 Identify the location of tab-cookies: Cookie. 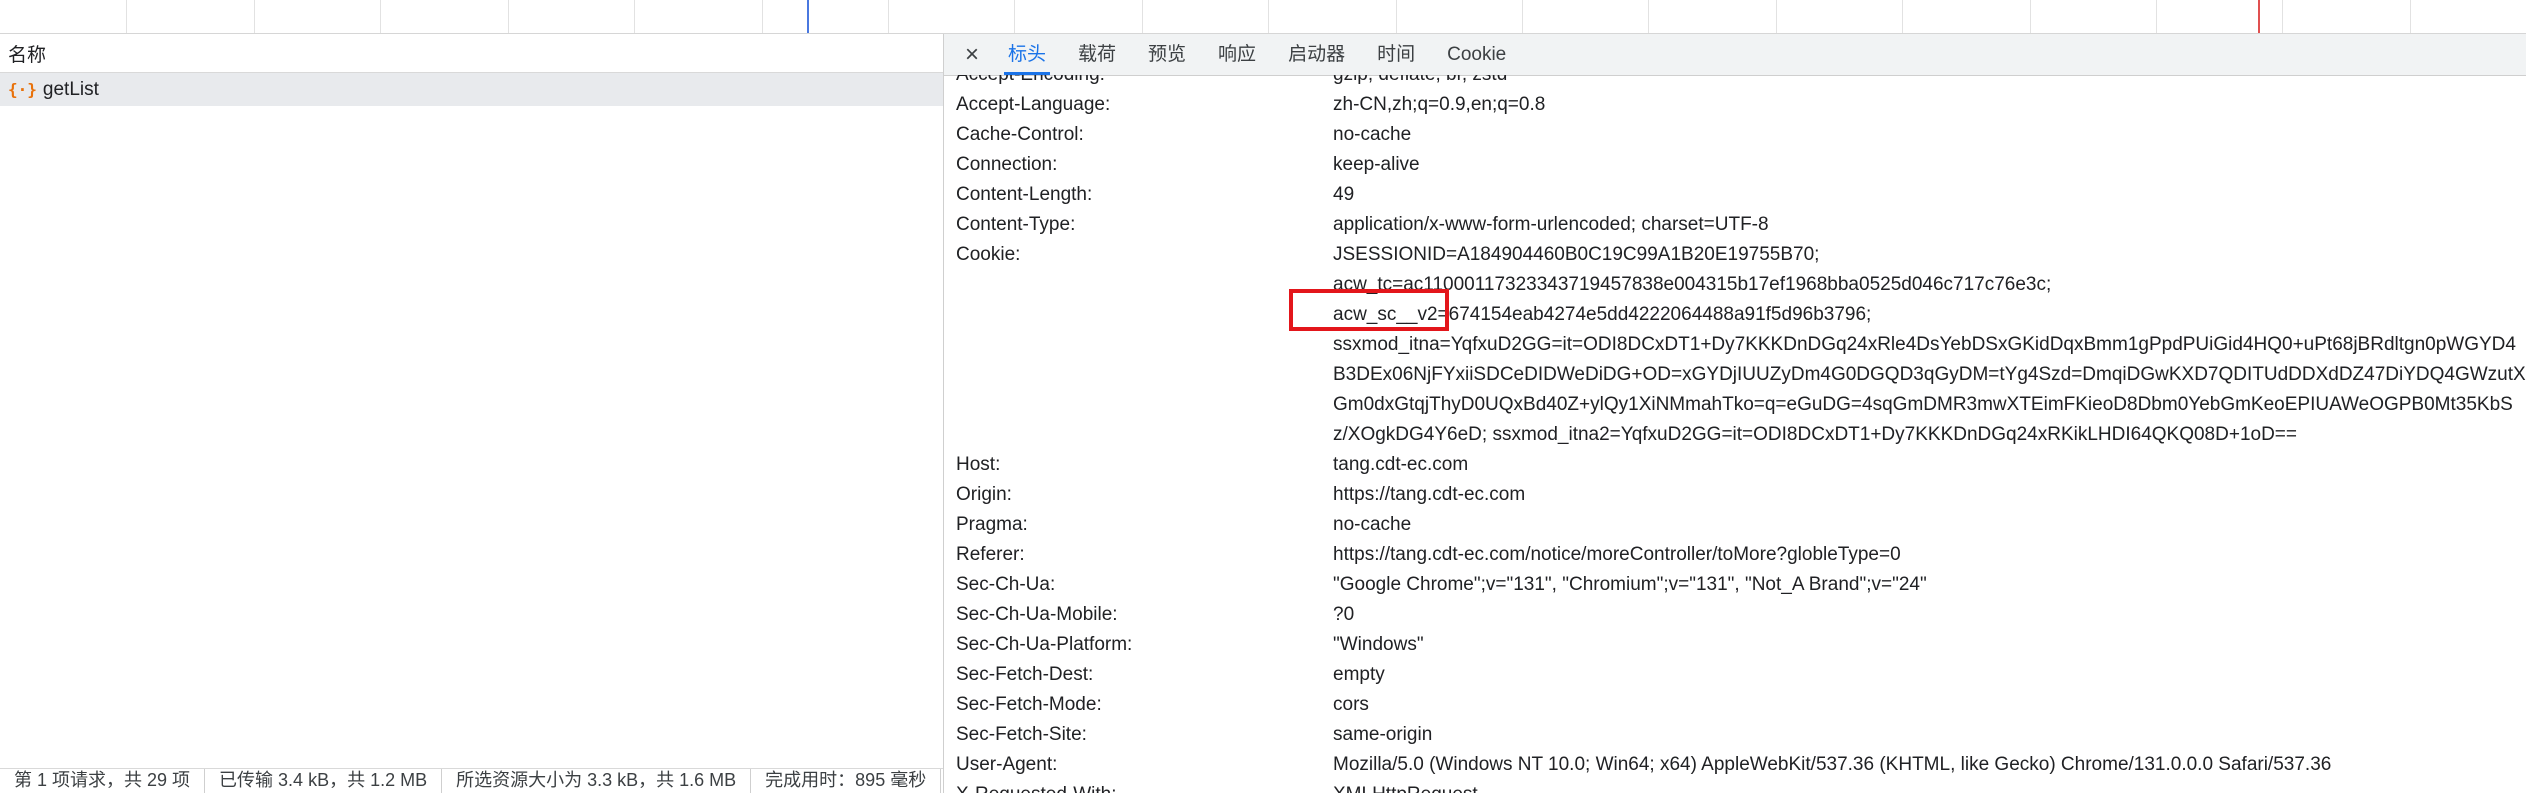
(1476, 54).